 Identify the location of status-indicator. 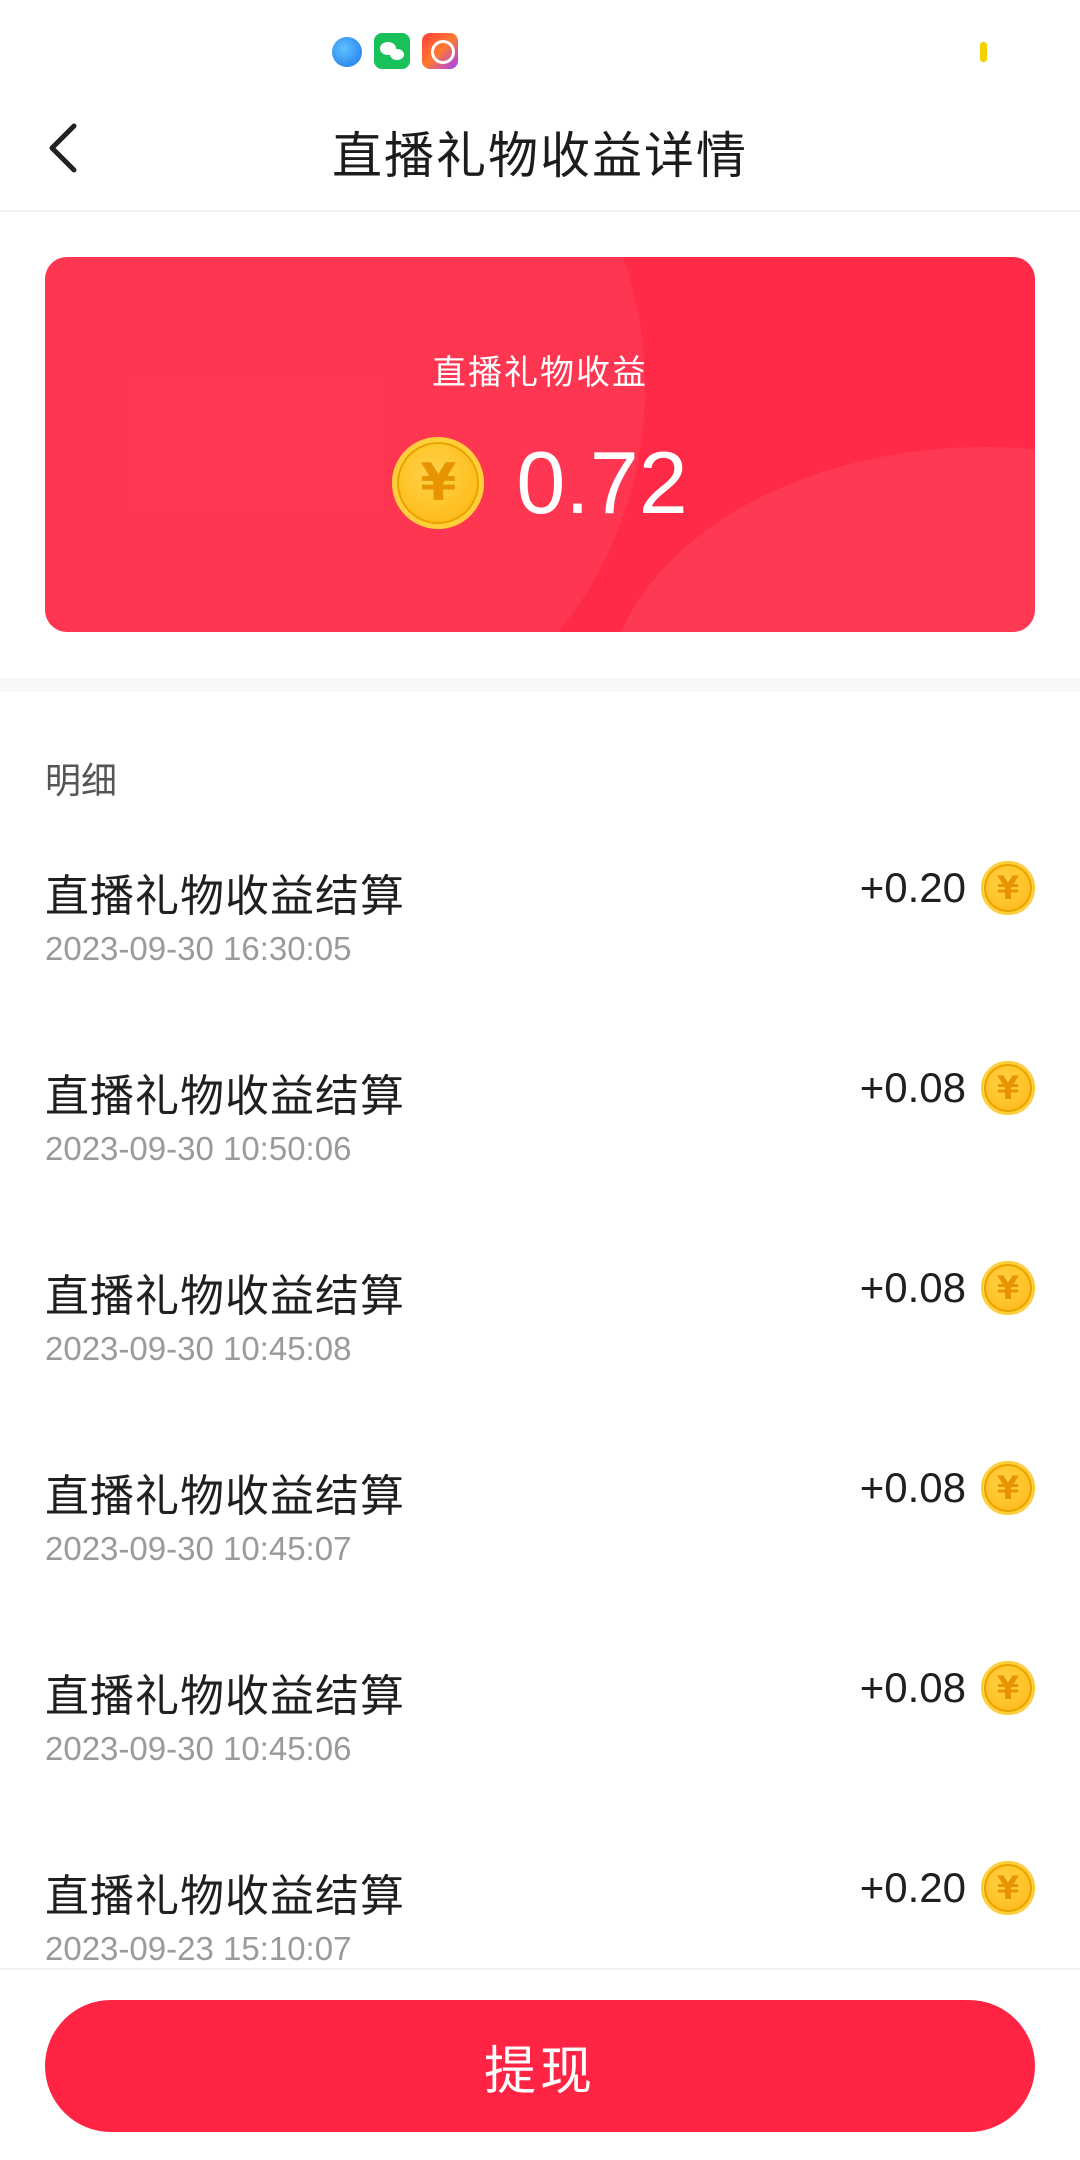
(983, 52).